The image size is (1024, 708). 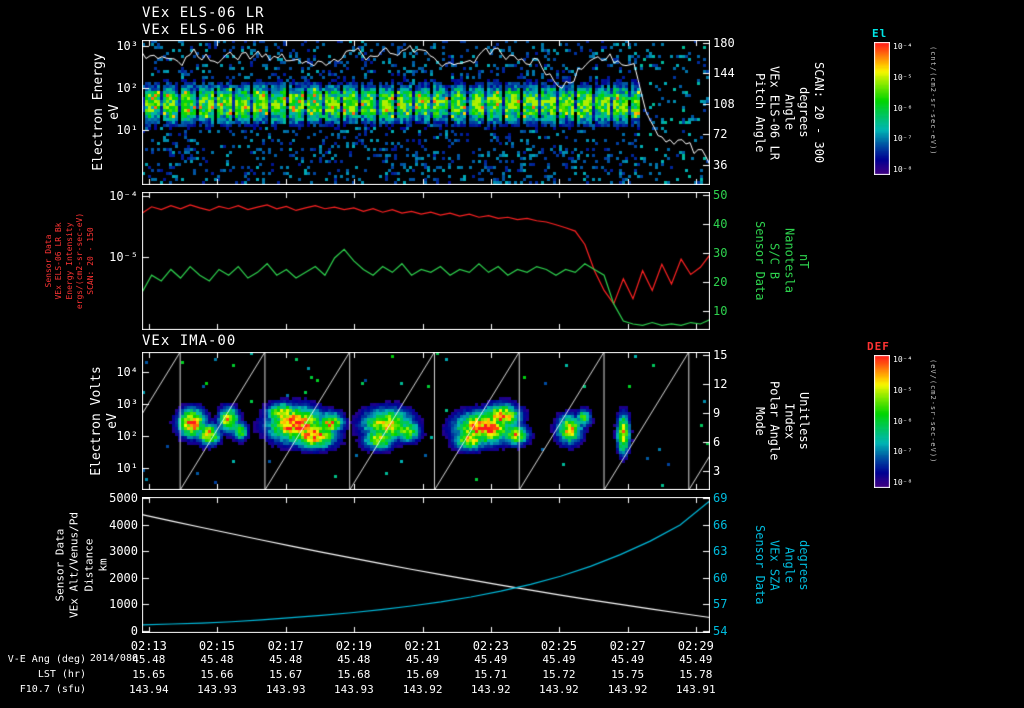 I want to click on axis-title-line: SCAN: 20 - 150, so click(x=90, y=261).